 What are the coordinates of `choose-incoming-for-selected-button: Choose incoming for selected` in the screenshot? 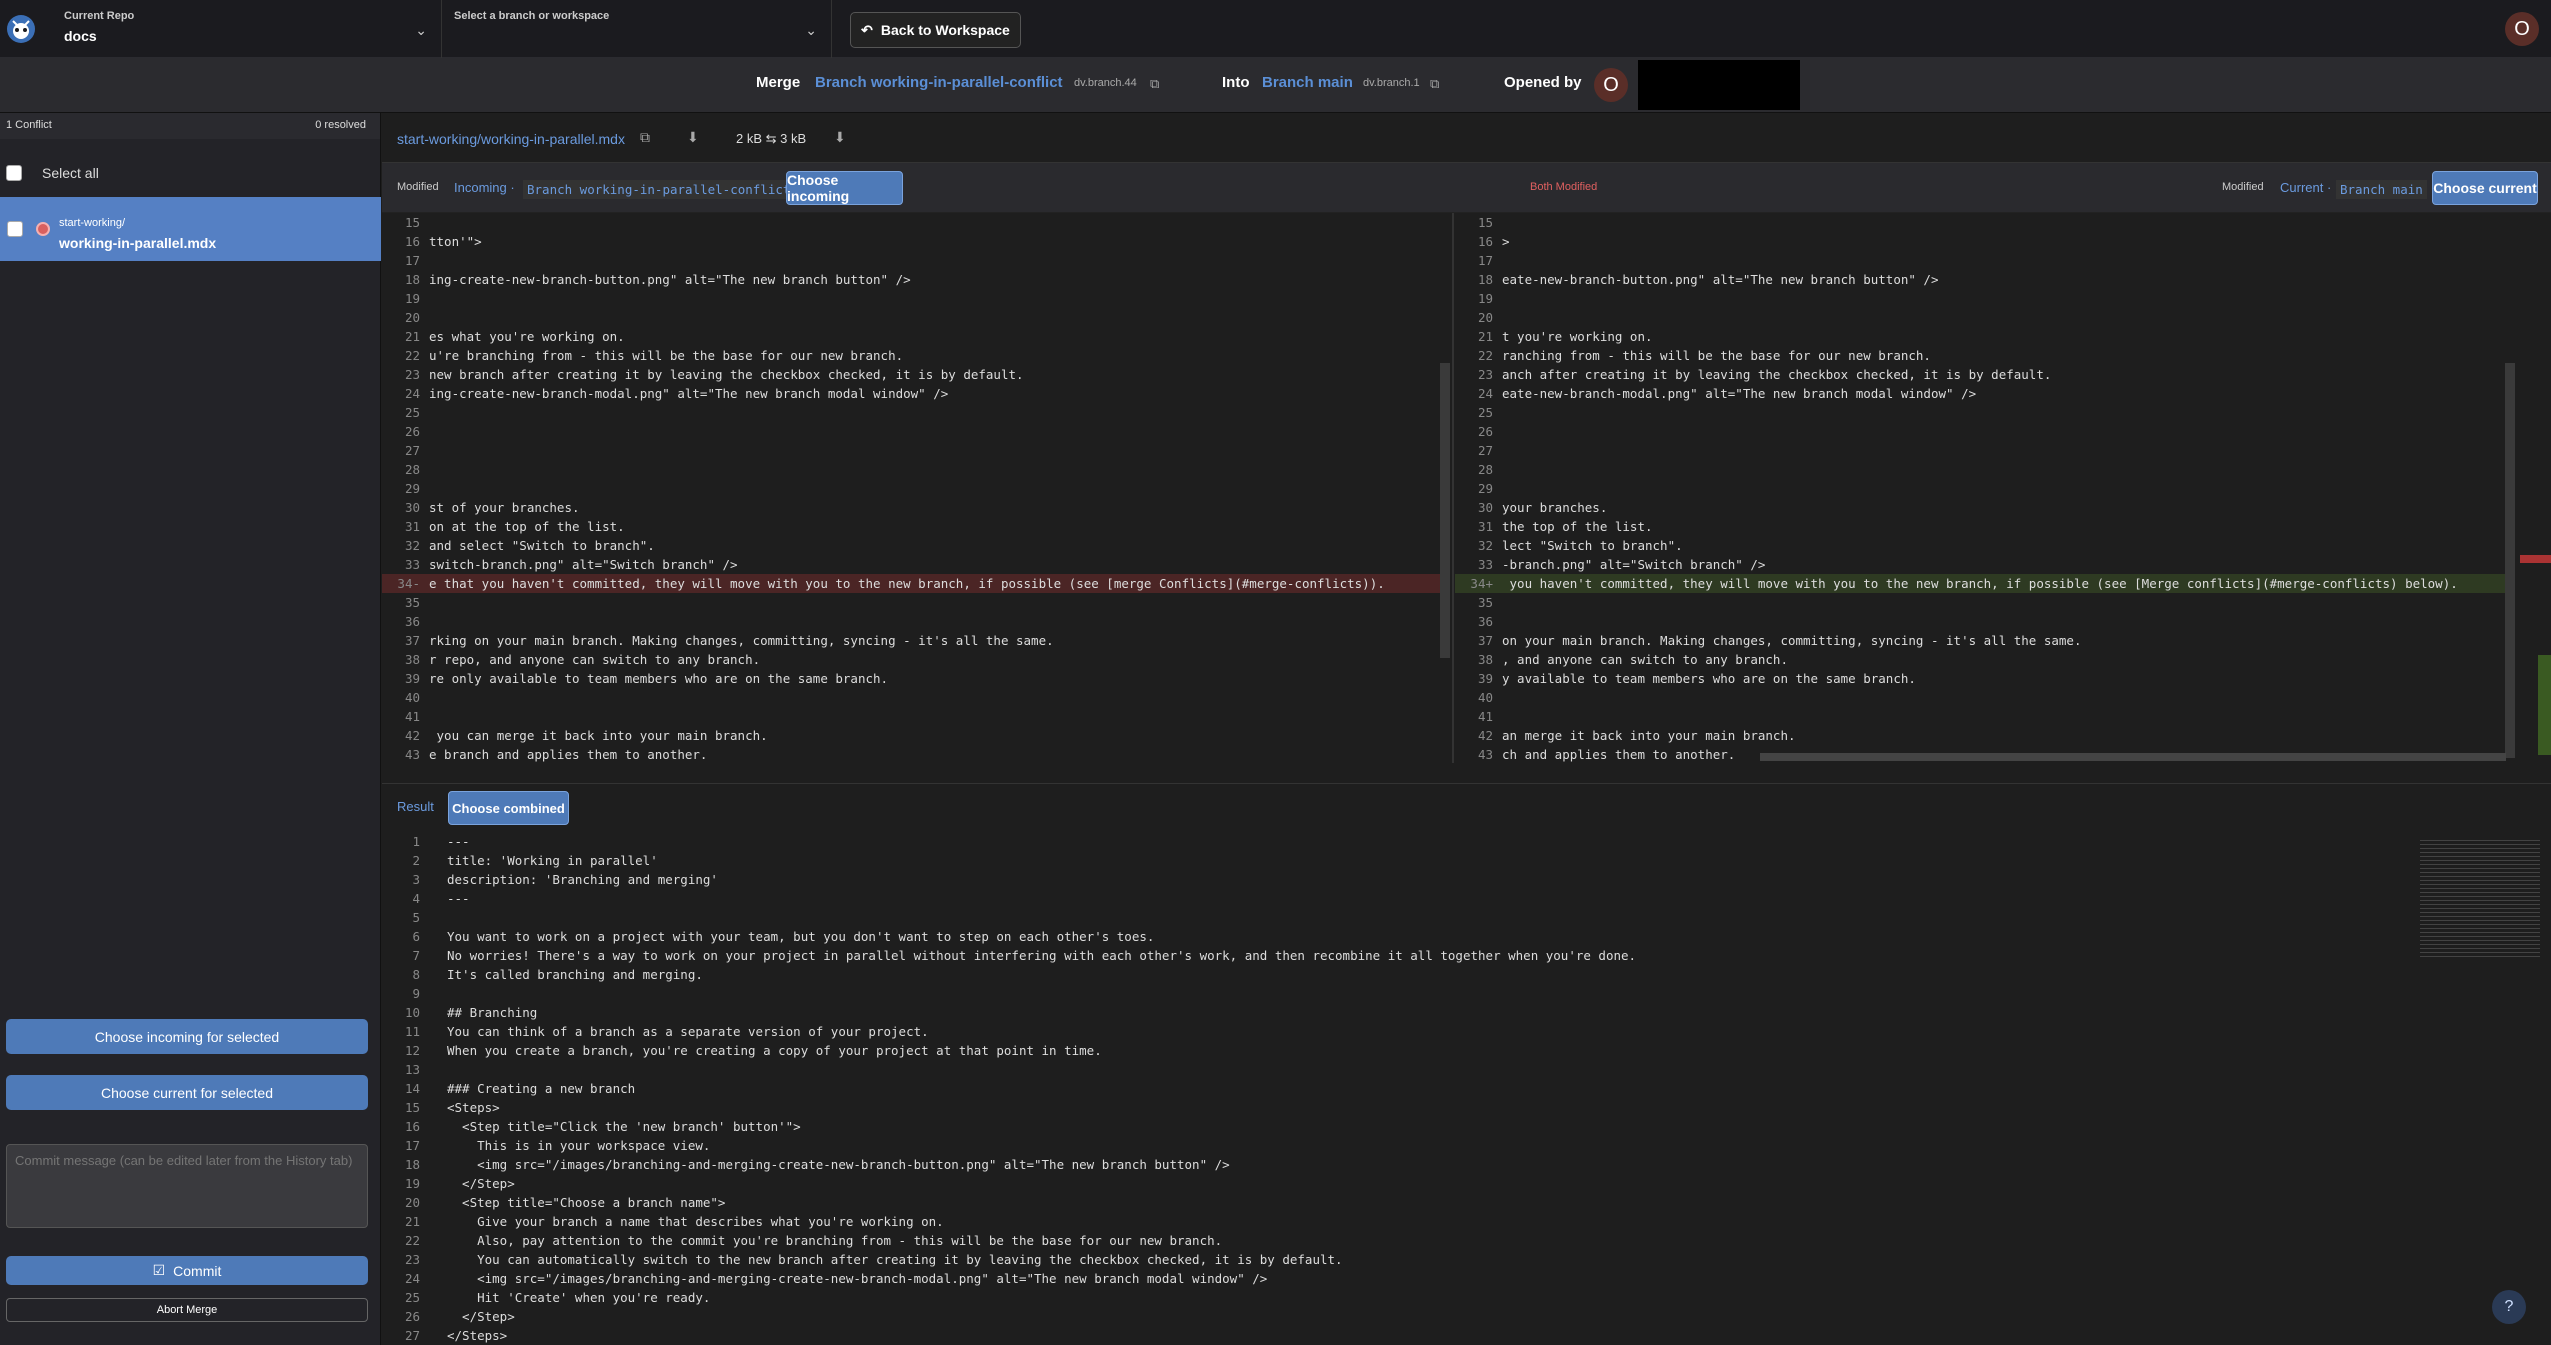 It's located at (187, 1036).